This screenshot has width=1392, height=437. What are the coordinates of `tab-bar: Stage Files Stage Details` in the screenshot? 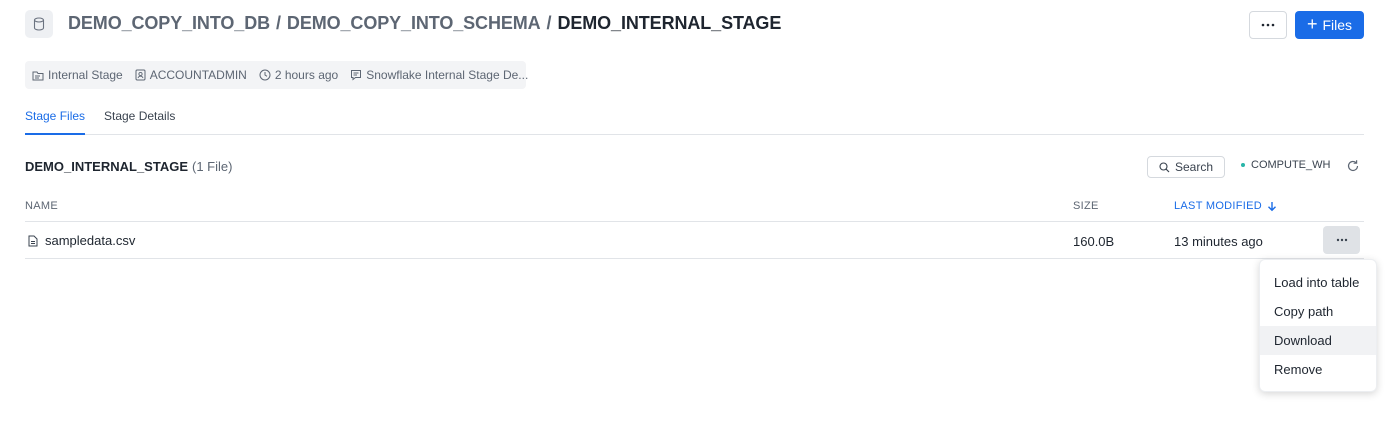 It's located at (694, 122).